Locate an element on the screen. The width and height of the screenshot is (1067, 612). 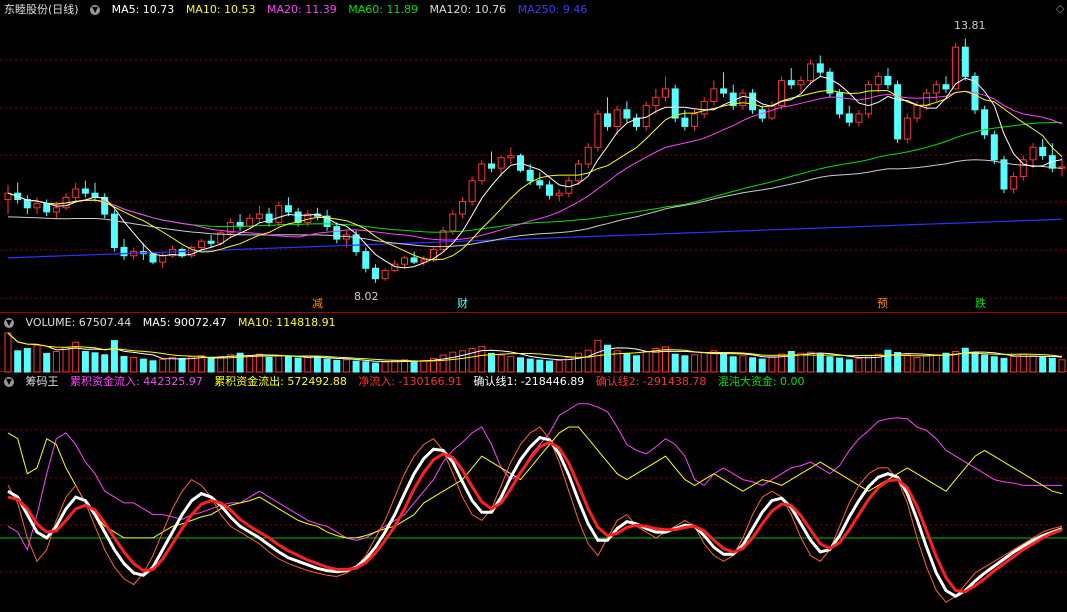
ma20-readout: MA20: 11.39 is located at coordinates (302, 9).